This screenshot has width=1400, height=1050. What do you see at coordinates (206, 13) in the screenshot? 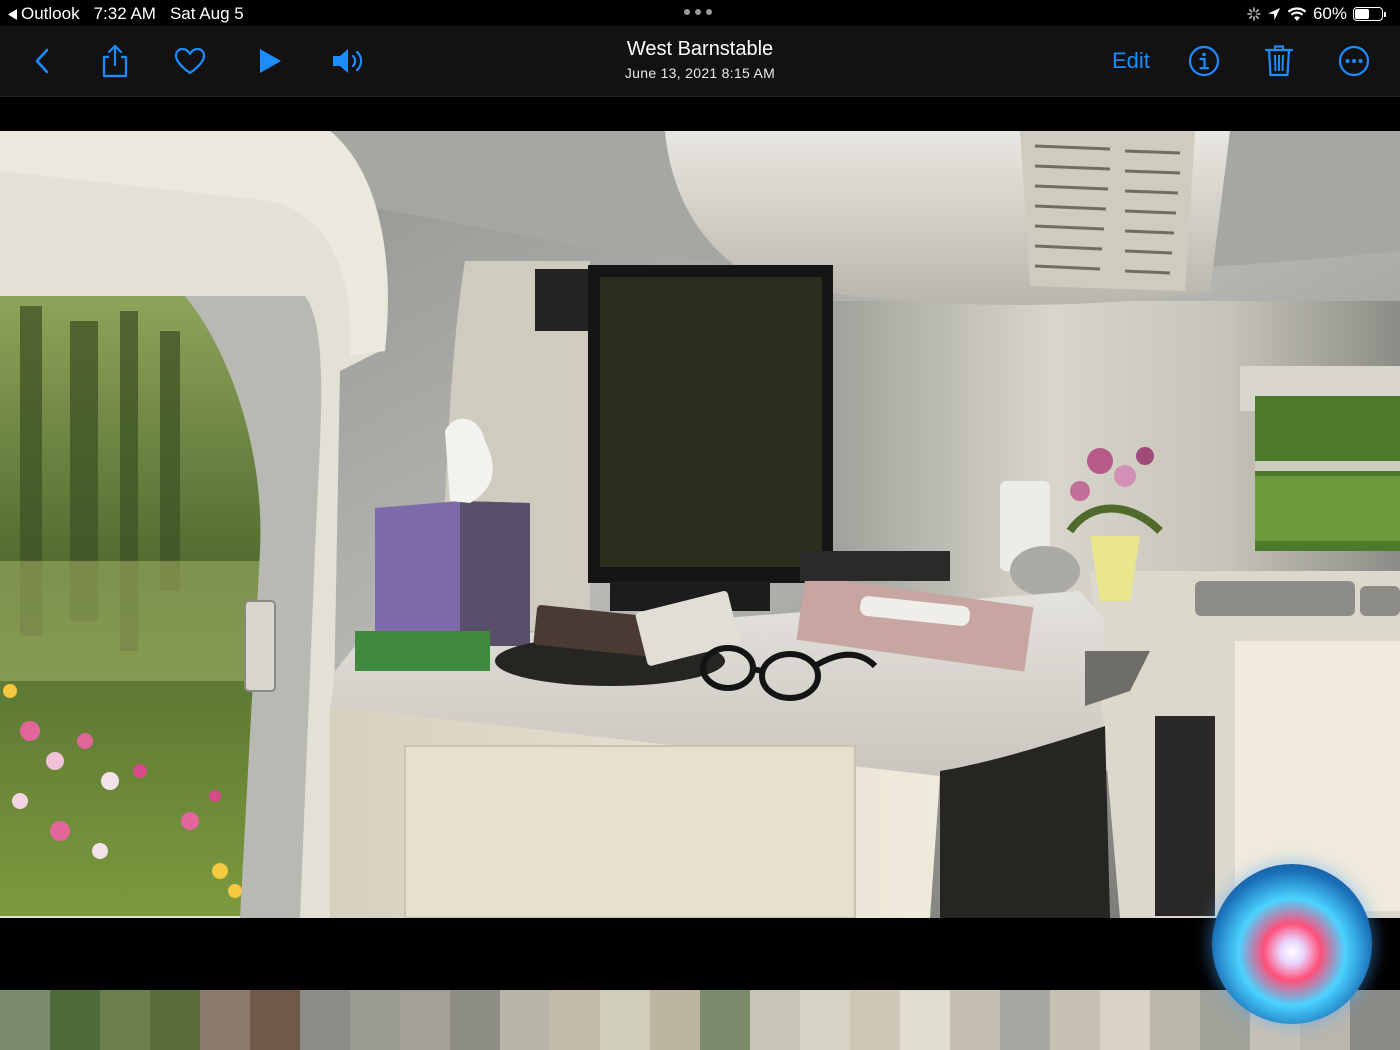
I see `status-date: Sat Aug 5` at bounding box center [206, 13].